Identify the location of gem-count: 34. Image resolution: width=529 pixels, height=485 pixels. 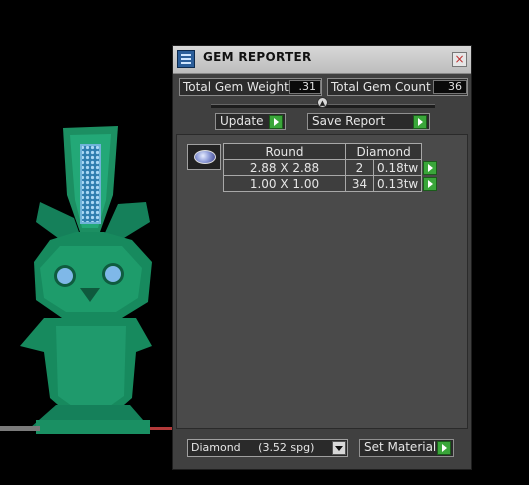
(359, 183).